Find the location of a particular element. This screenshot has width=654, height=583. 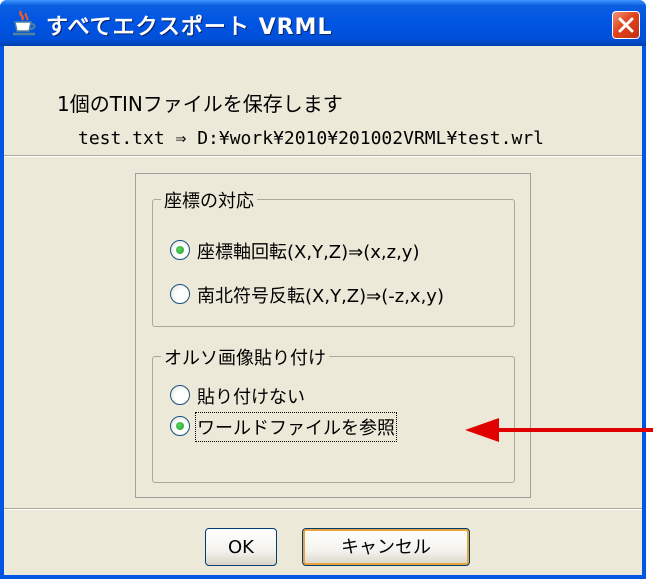

coordinate-group-legend: 座標の対応 is located at coordinates (209, 200).